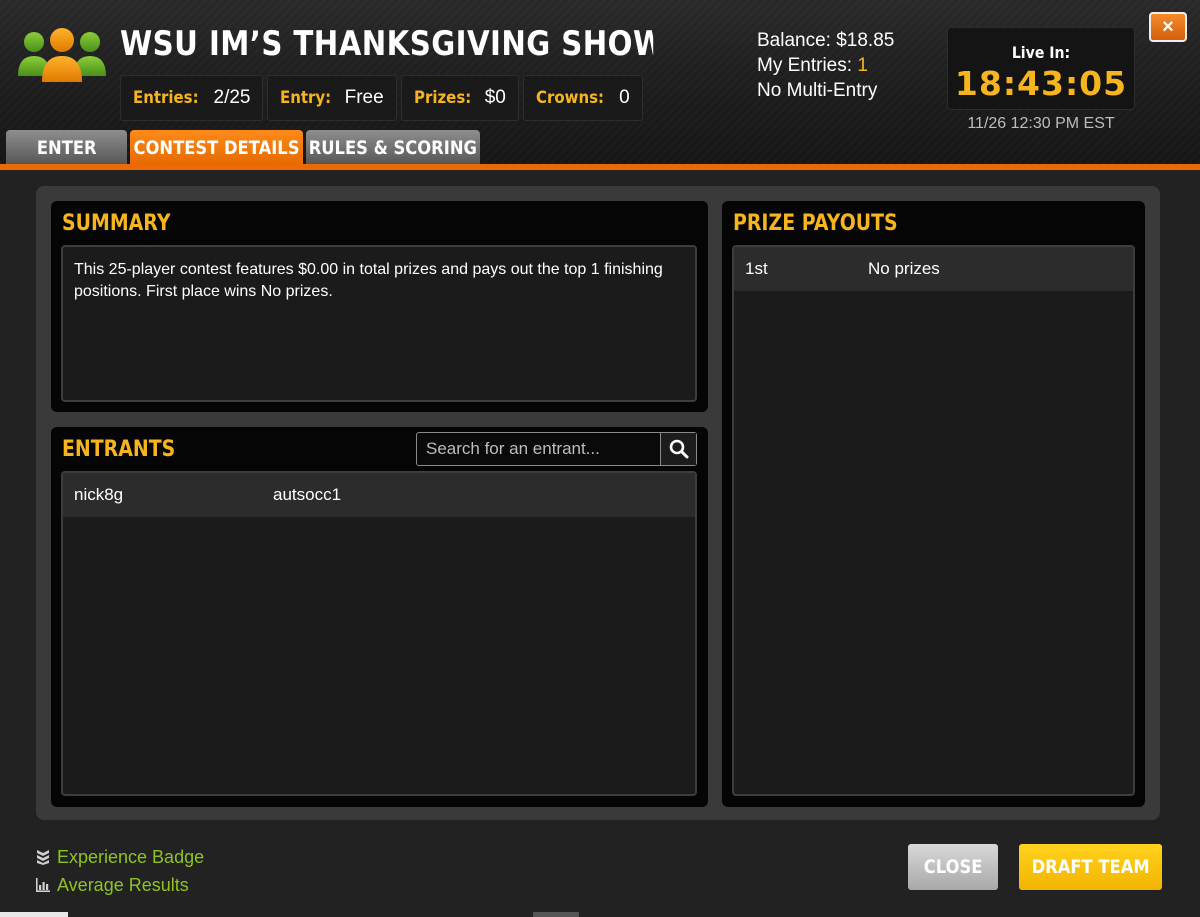 This screenshot has height=917, width=1200. What do you see at coordinates (1041, 83) in the screenshot?
I see `countdown-time: 18:43:05` at bounding box center [1041, 83].